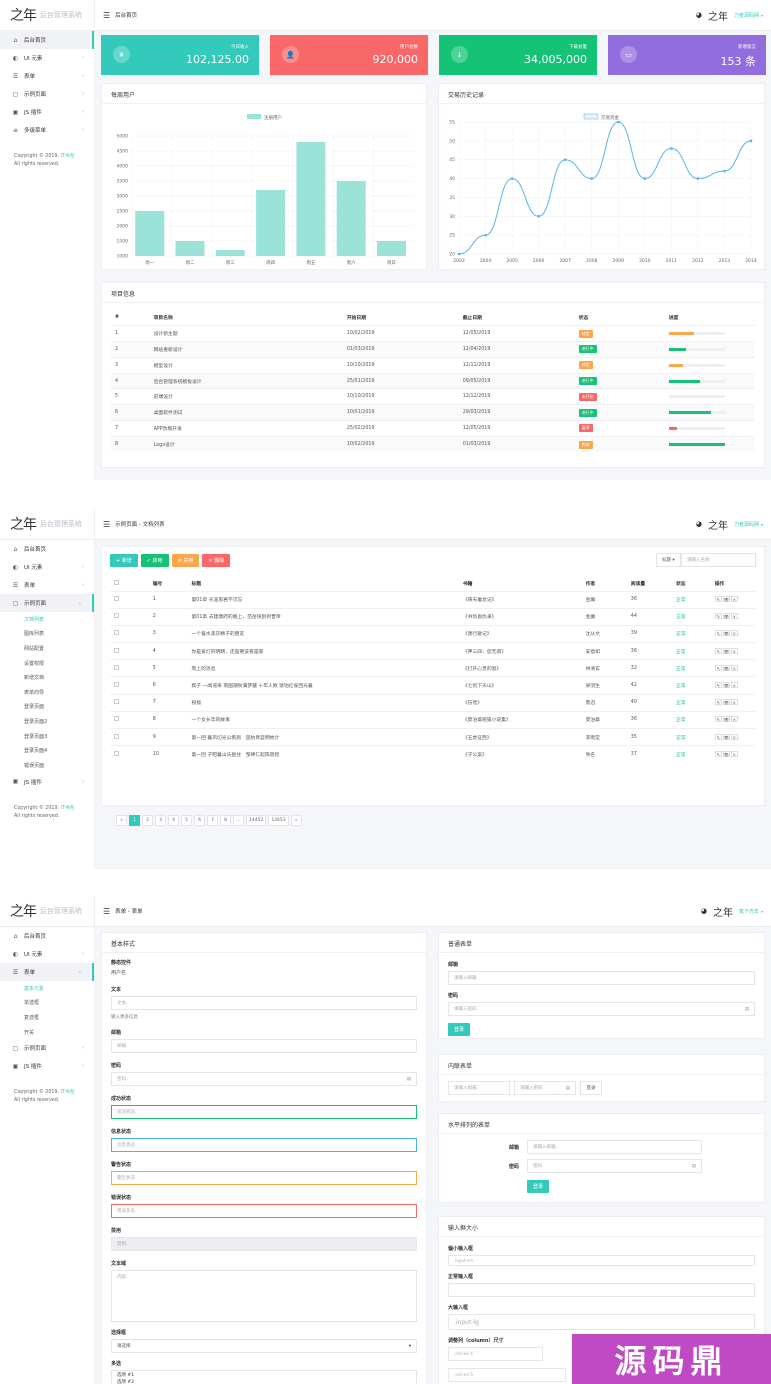  I want to click on toolbar-button: ✕ 删除, so click(216, 560).